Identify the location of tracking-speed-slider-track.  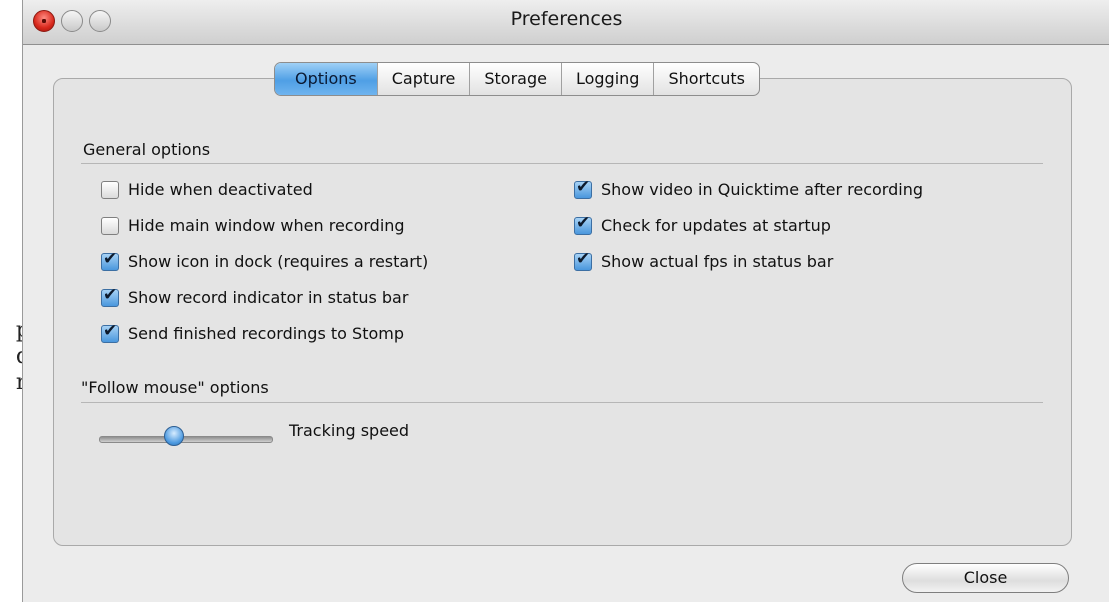
(186, 439).